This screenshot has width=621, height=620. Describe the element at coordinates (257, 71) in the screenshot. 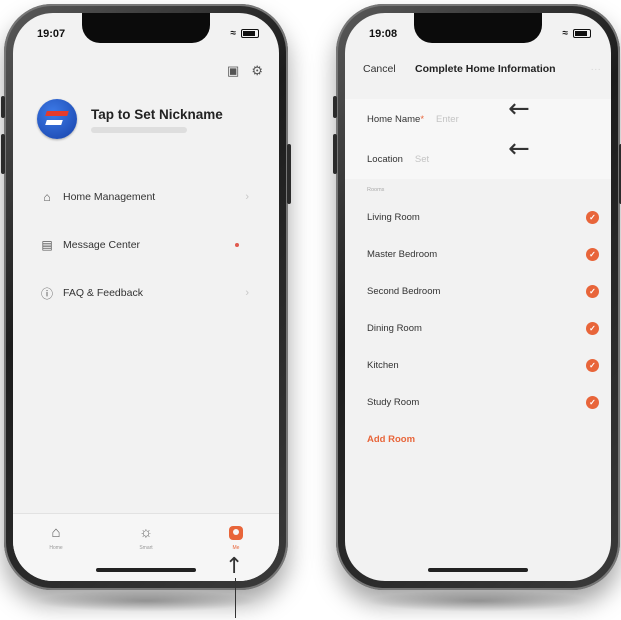

I see `settings-icon: ⚙` at that location.